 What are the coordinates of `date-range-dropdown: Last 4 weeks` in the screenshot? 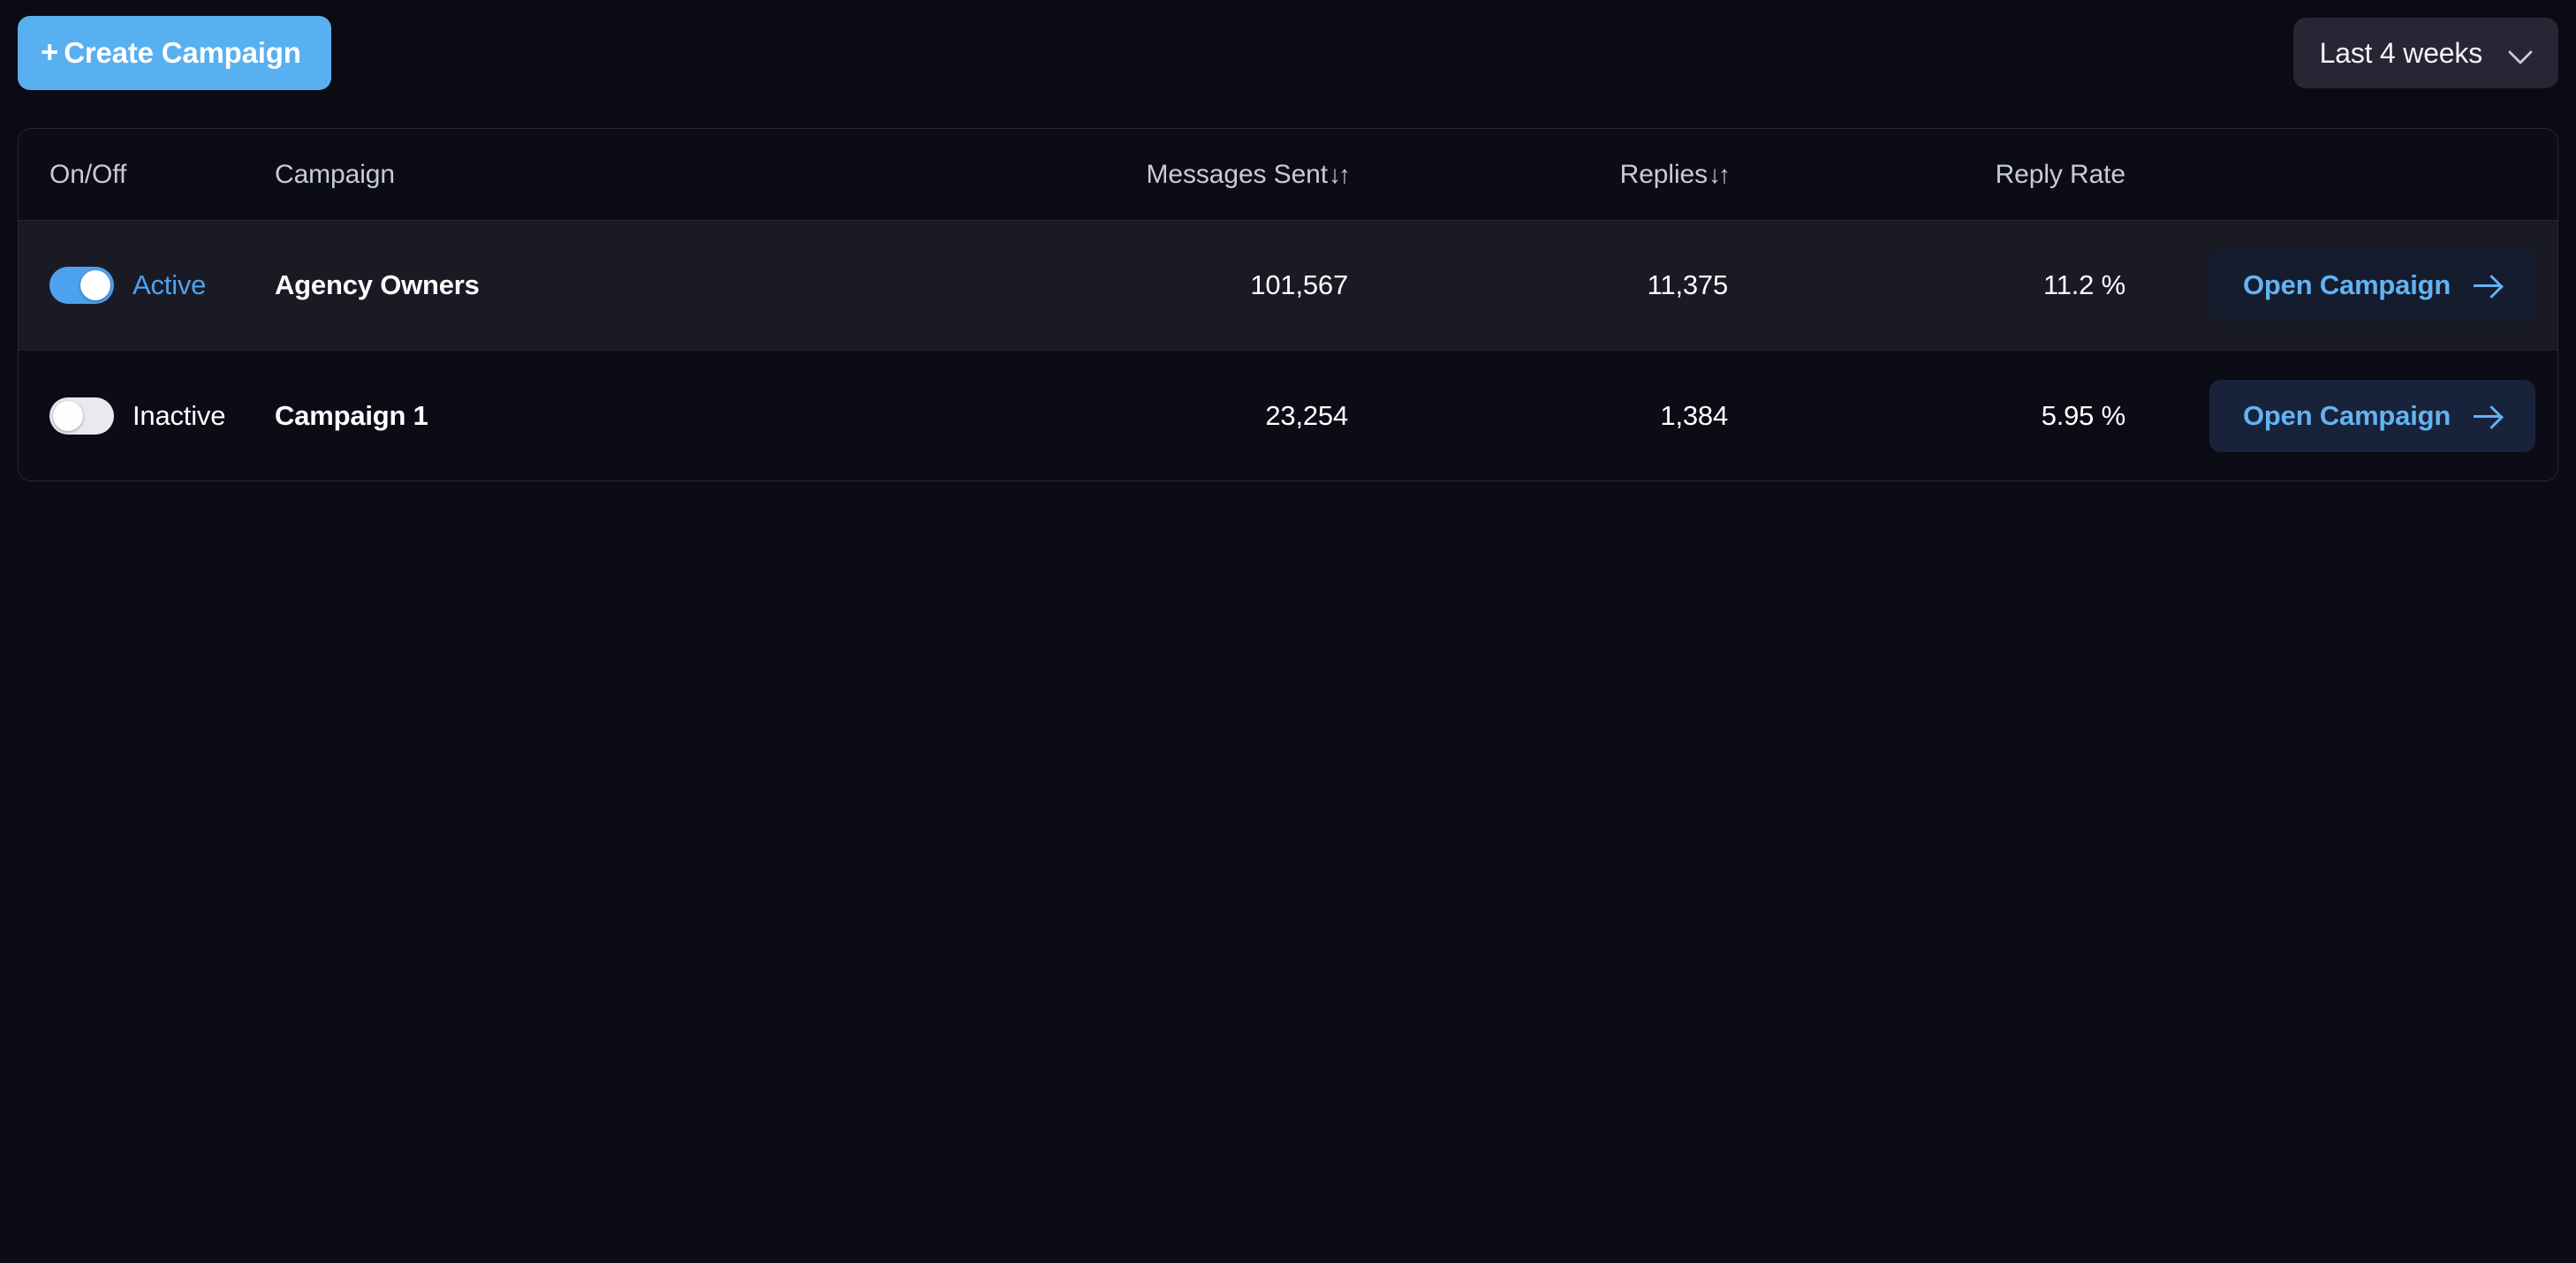 It's located at (2425, 53).